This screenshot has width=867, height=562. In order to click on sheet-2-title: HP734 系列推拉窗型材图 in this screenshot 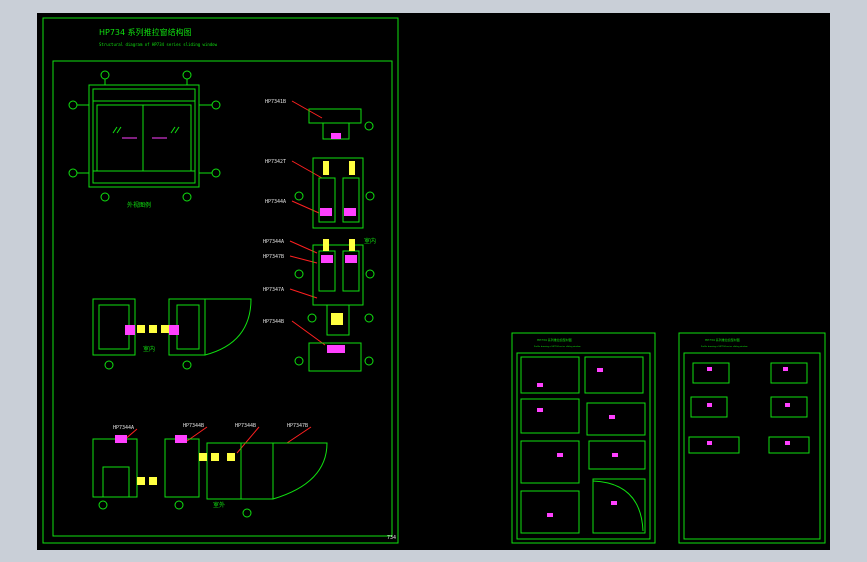, I will do `click(554, 339)`.